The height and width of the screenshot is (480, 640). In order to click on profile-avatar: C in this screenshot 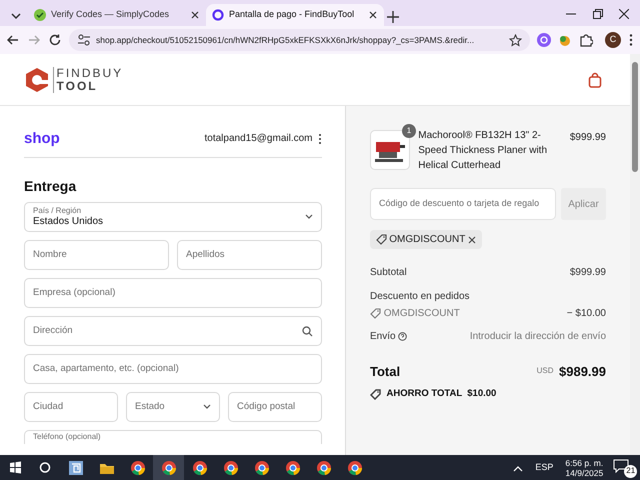, I will do `click(613, 40)`.